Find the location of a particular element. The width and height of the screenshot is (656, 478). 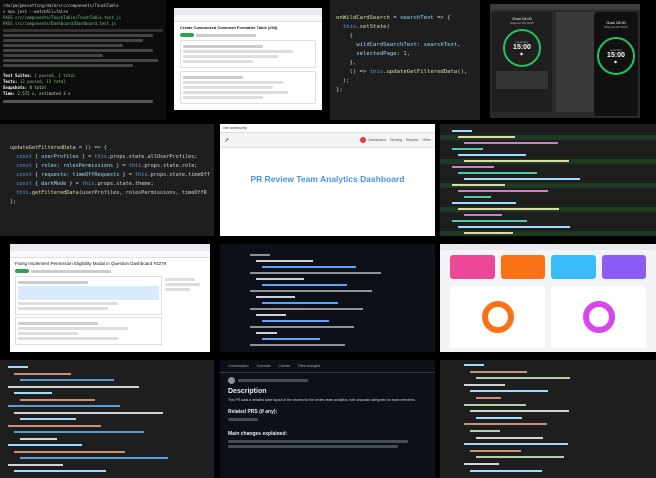

notification-badge is located at coordinates (362, 140).